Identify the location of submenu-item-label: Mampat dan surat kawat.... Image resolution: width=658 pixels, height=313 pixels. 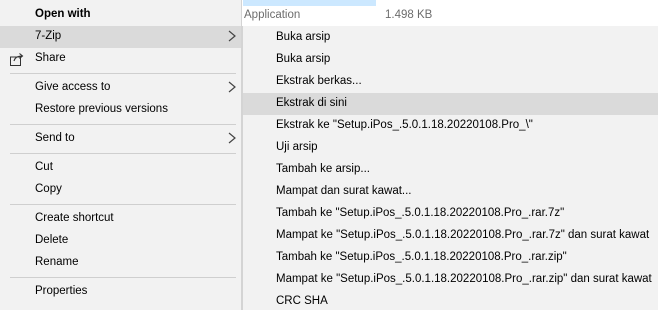
(344, 191).